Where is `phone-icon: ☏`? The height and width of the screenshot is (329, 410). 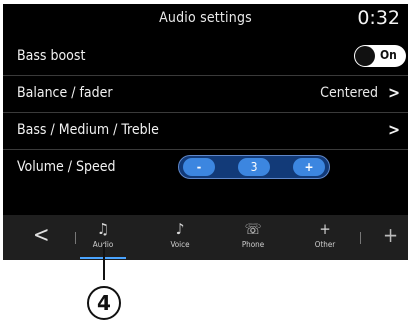
phone-icon: ☏ is located at coordinates (253, 229).